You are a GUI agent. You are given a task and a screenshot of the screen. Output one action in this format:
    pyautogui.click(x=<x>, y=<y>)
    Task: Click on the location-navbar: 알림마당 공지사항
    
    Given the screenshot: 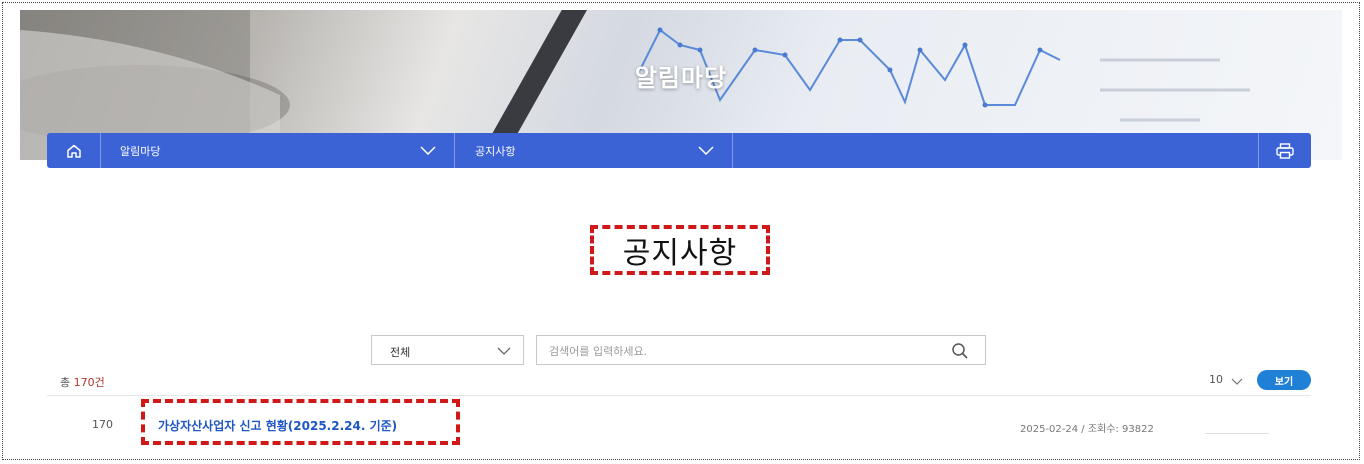 What is the action you would take?
    pyautogui.click(x=679, y=150)
    